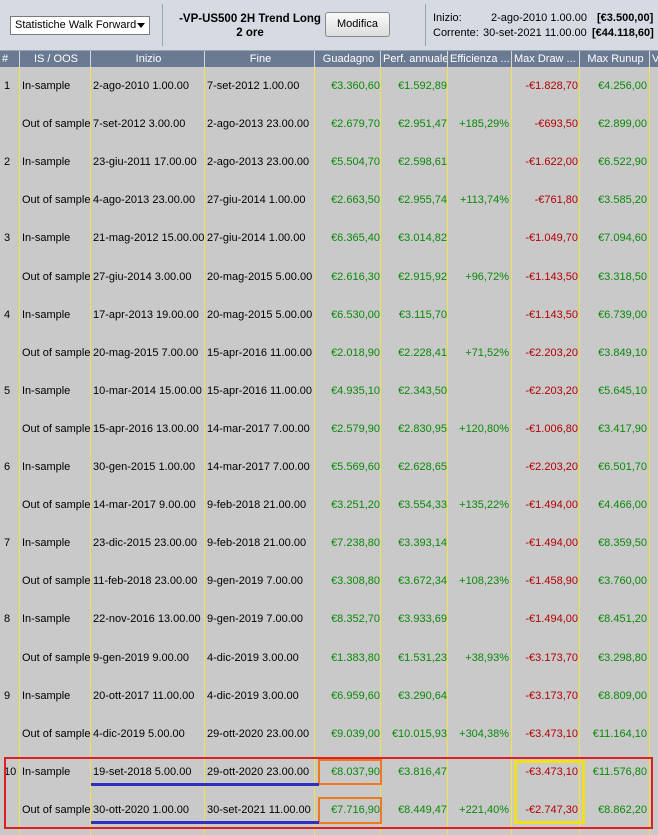  Describe the element at coordinates (7, 86) in the screenshot. I see `row-number: 1` at that location.